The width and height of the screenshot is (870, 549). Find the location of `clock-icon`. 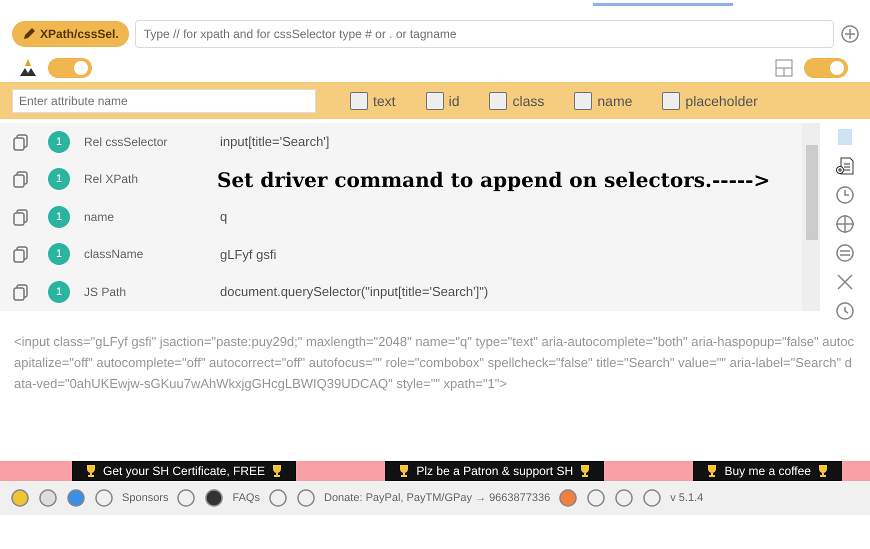

clock-icon is located at coordinates (845, 195).